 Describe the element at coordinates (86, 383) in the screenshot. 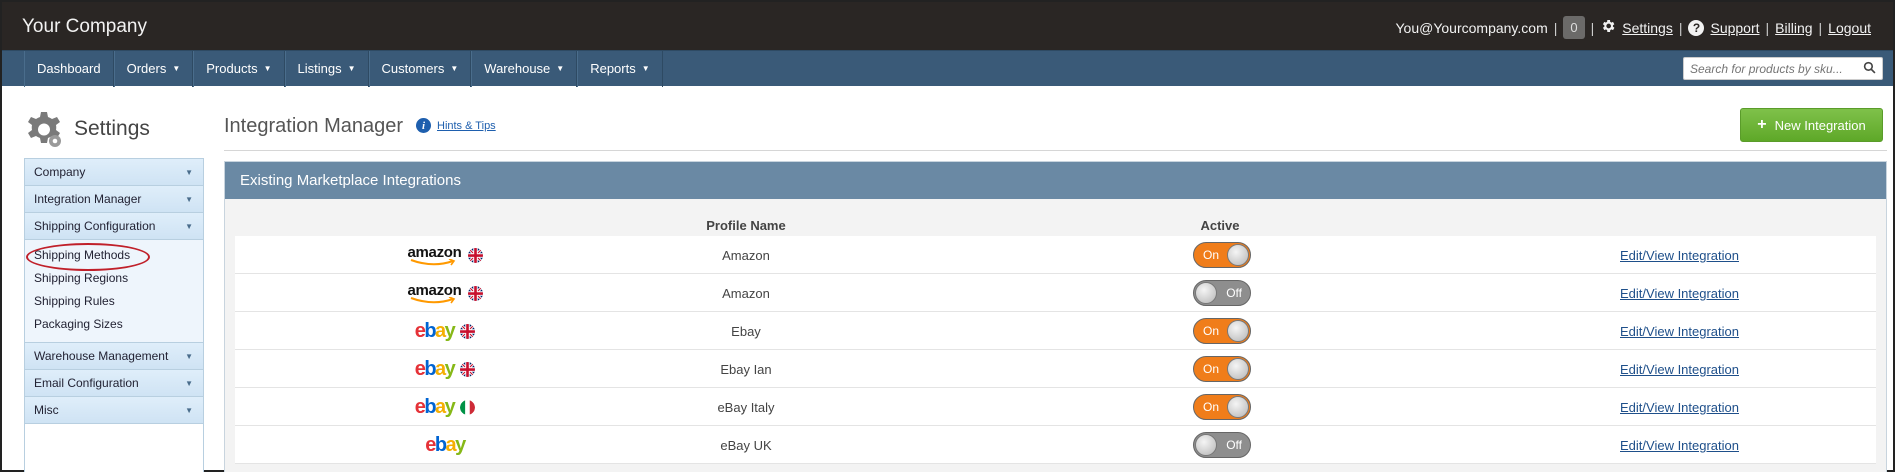

I see `sidebar-group-label: Email Configuration` at that location.